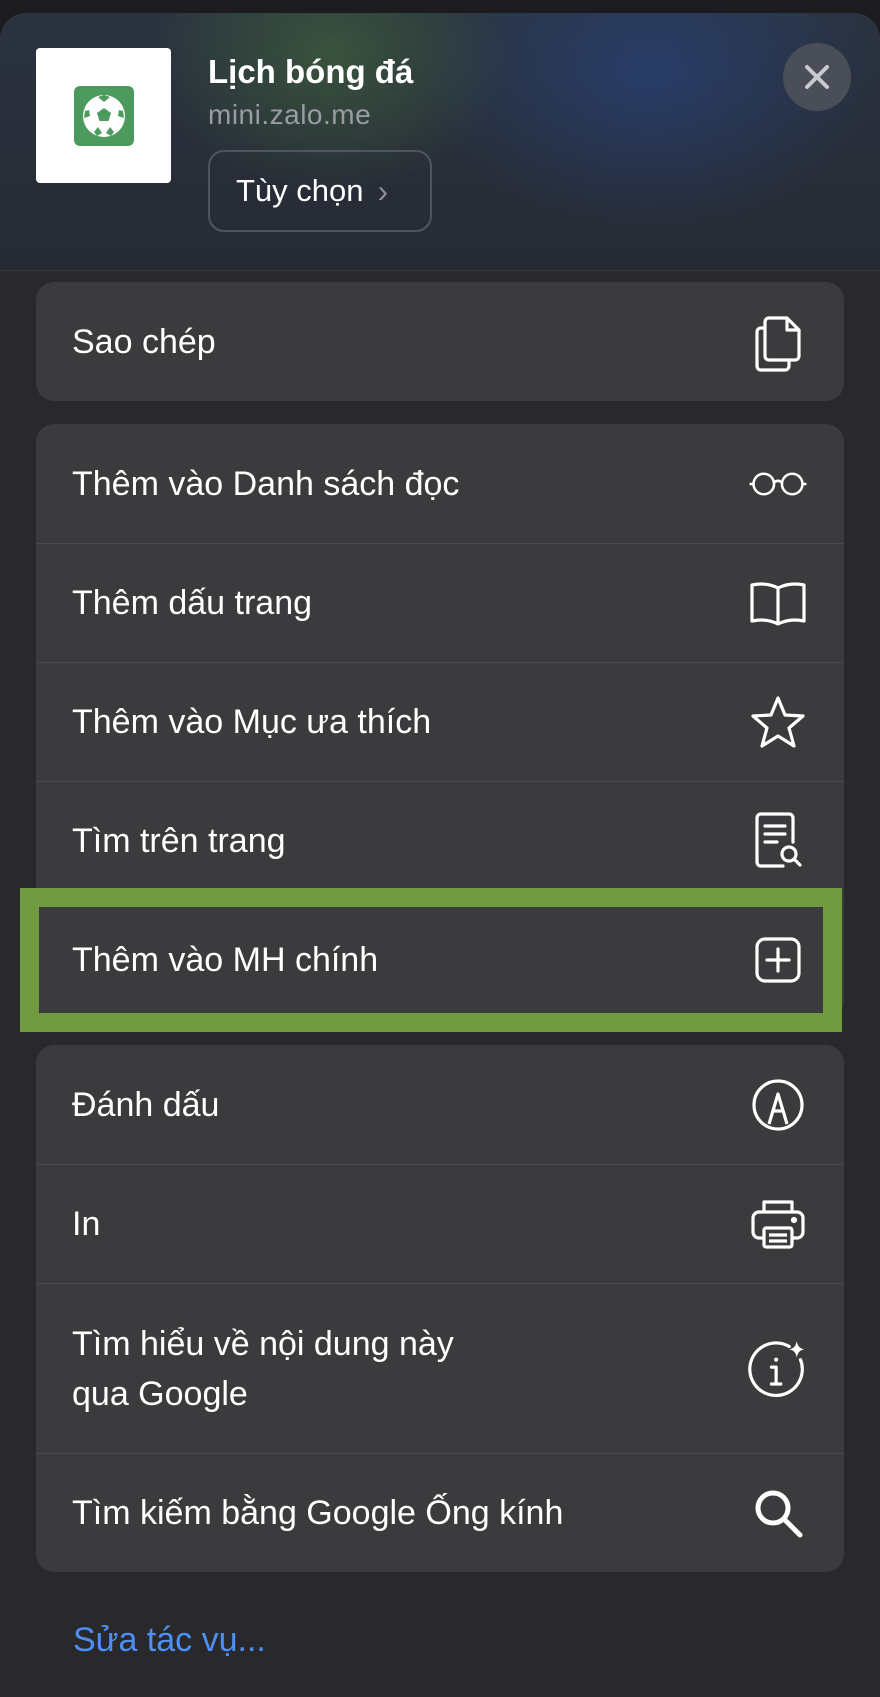 This screenshot has height=1697, width=880. What do you see at coordinates (86, 1224) in the screenshot?
I see `action-label: In` at bounding box center [86, 1224].